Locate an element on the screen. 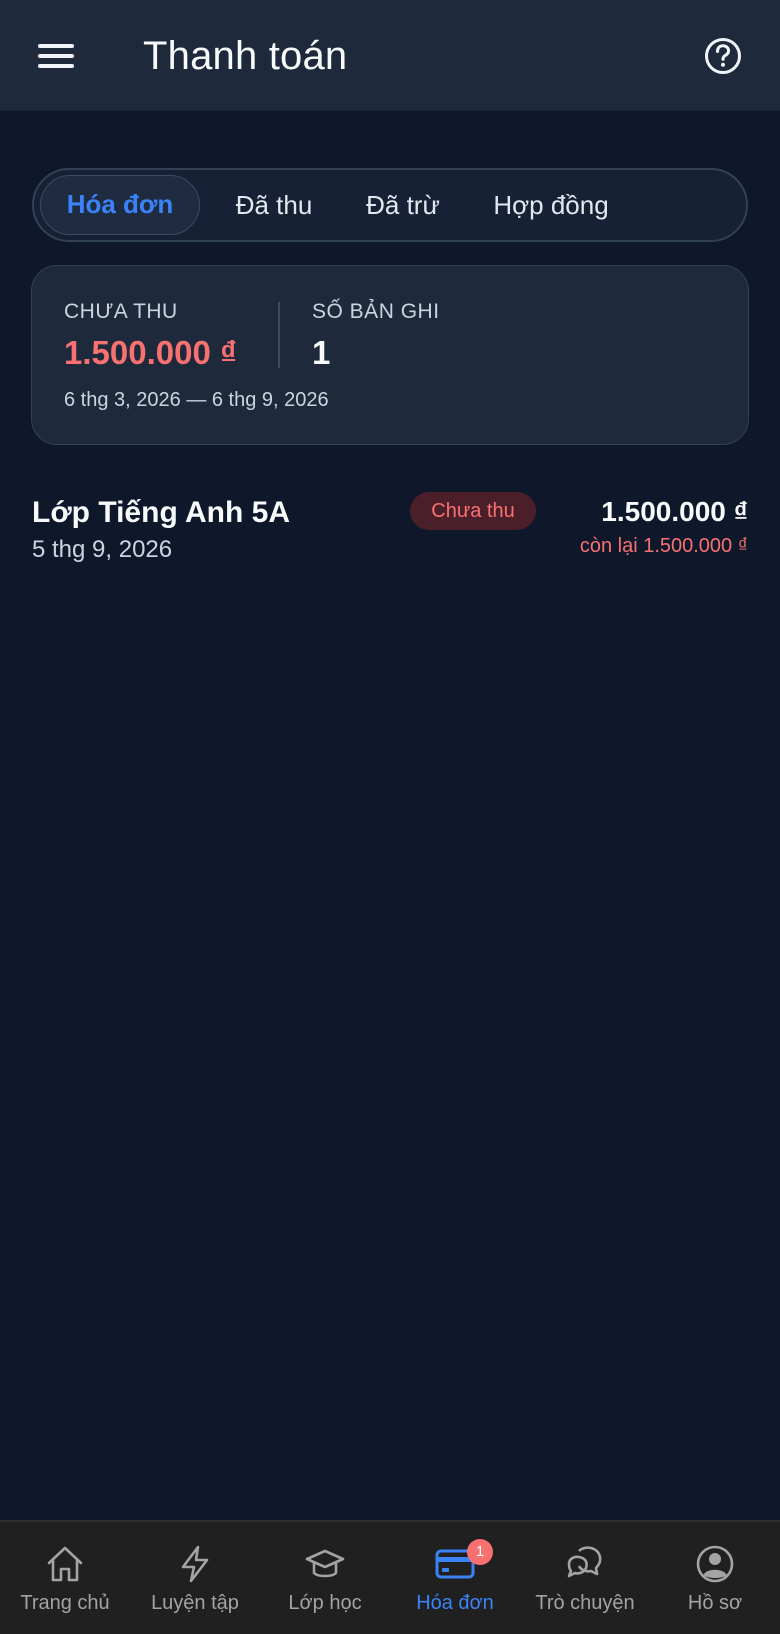  graduation-cap-icon is located at coordinates (325, 1563).